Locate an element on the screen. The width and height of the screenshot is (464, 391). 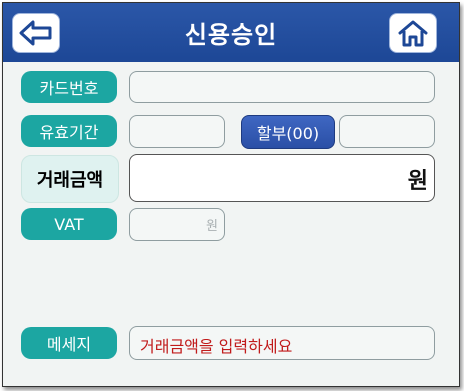
home-button is located at coordinates (413, 33).